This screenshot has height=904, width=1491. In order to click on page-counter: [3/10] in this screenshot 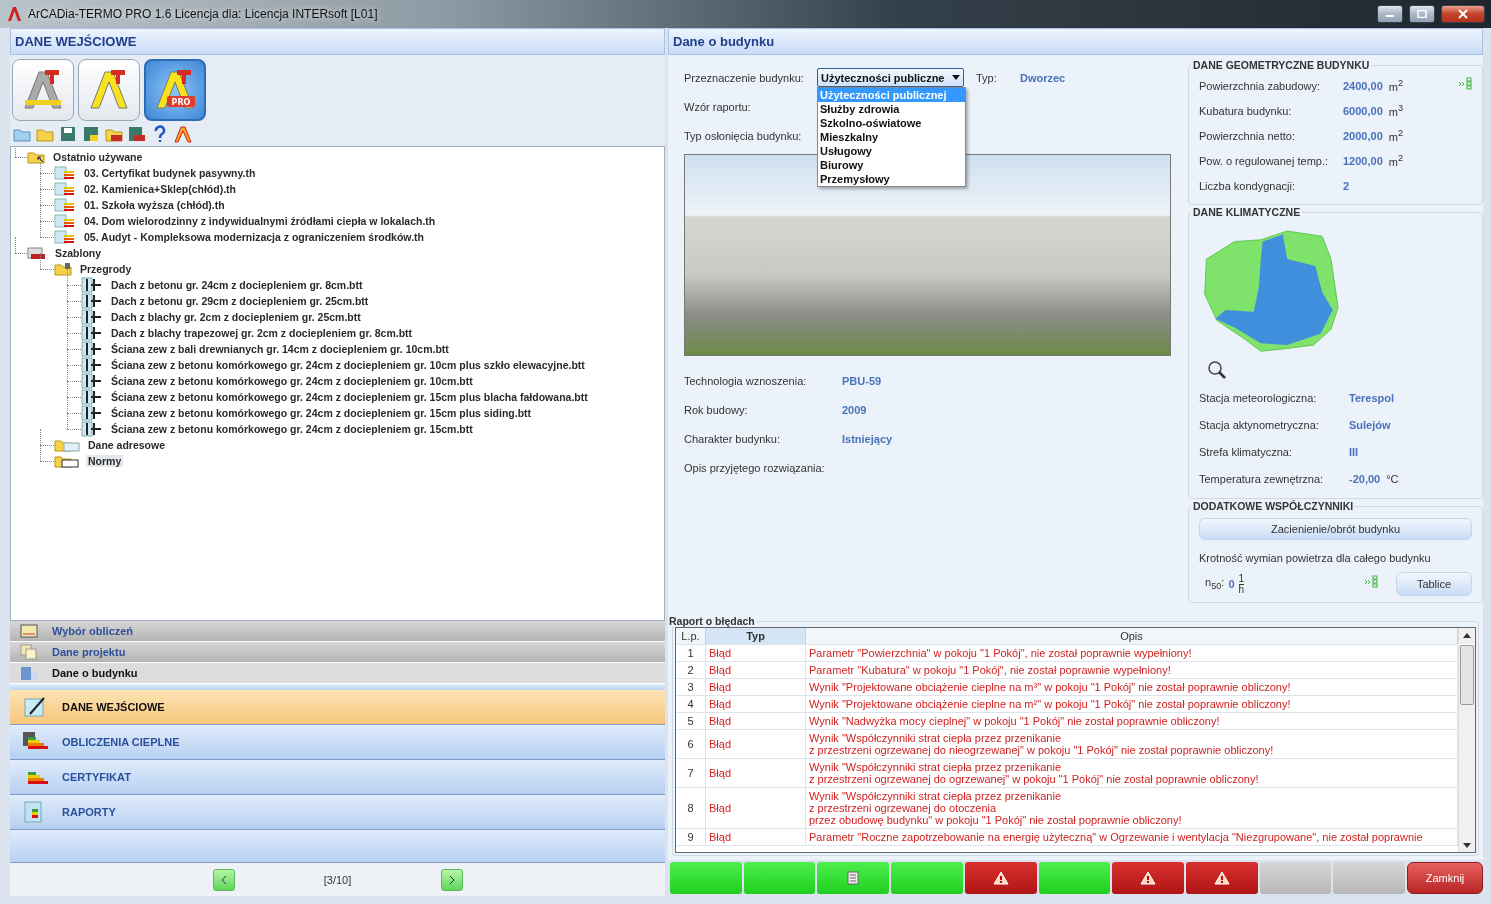, I will do `click(337, 879)`.